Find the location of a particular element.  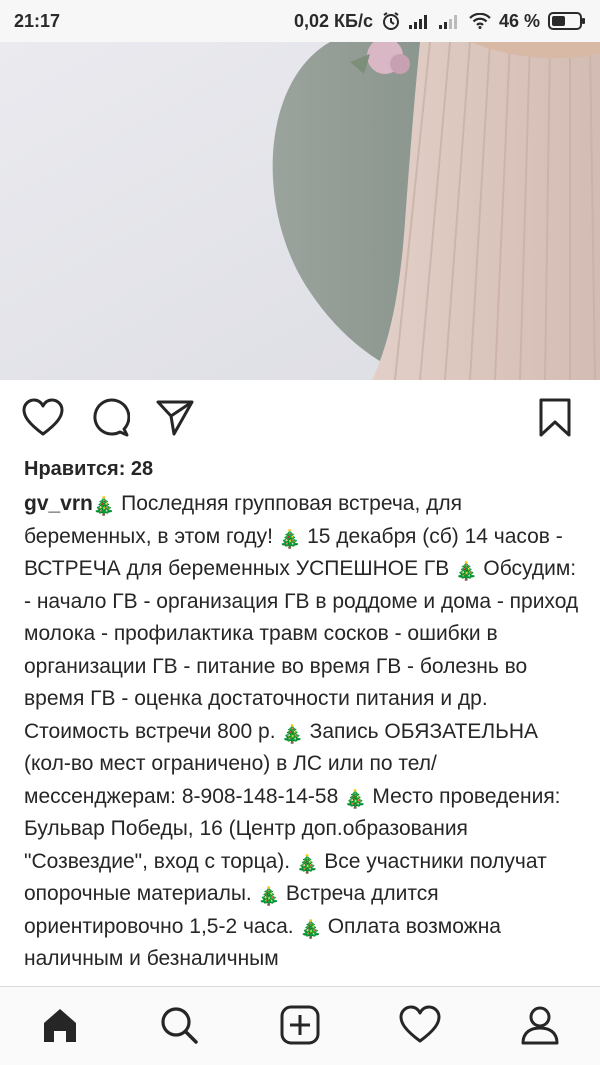

activity-heart-icon is located at coordinates (420, 1027).